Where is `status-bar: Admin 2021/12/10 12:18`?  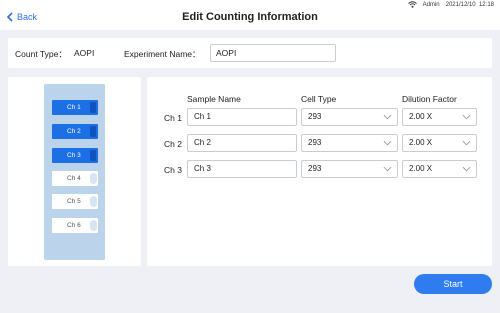
status-bar: Admin 2021/12/10 12:18 is located at coordinates (450, 4).